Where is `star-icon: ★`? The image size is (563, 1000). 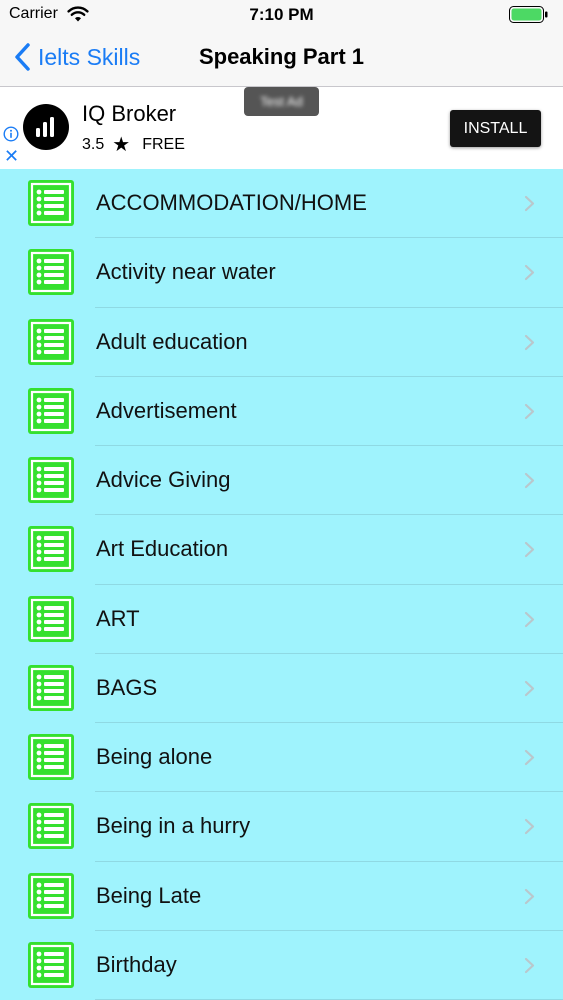 star-icon: ★ is located at coordinates (121, 145).